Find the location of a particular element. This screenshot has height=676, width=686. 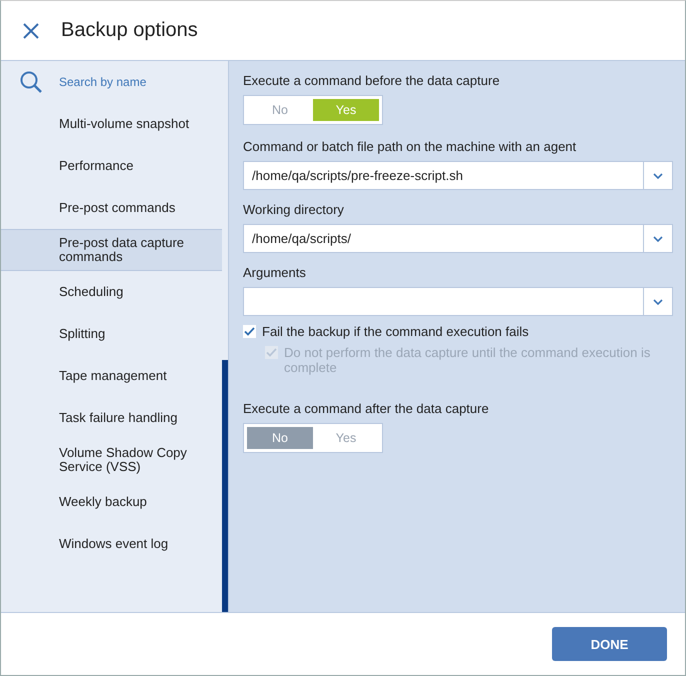

field-label: Command or batch file path on the machine with an agent is located at coordinates (410, 146).